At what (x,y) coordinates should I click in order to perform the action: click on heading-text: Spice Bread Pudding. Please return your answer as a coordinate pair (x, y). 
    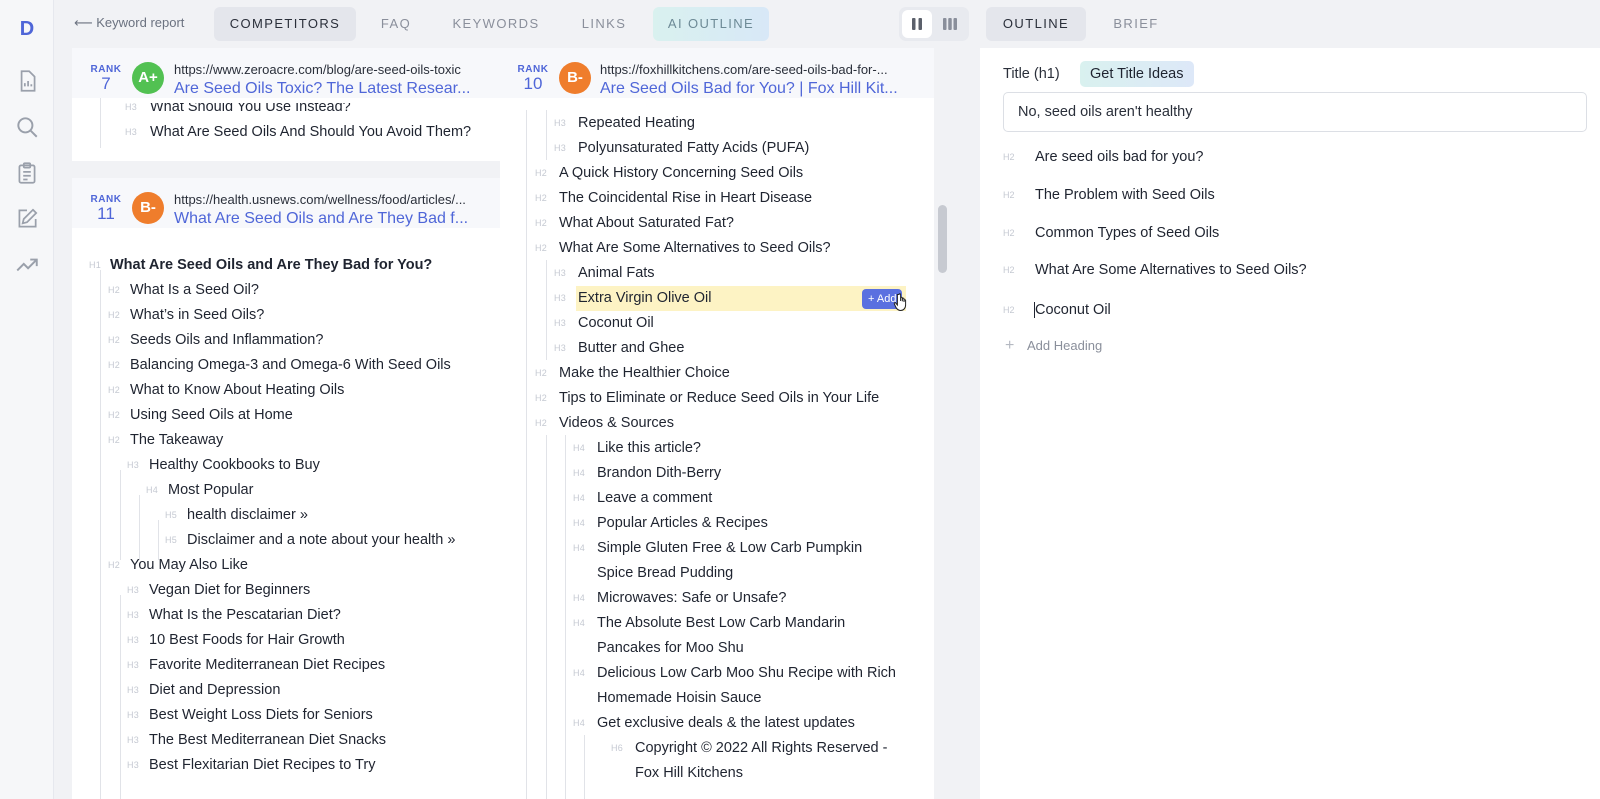
    Looking at the image, I should click on (665, 573).